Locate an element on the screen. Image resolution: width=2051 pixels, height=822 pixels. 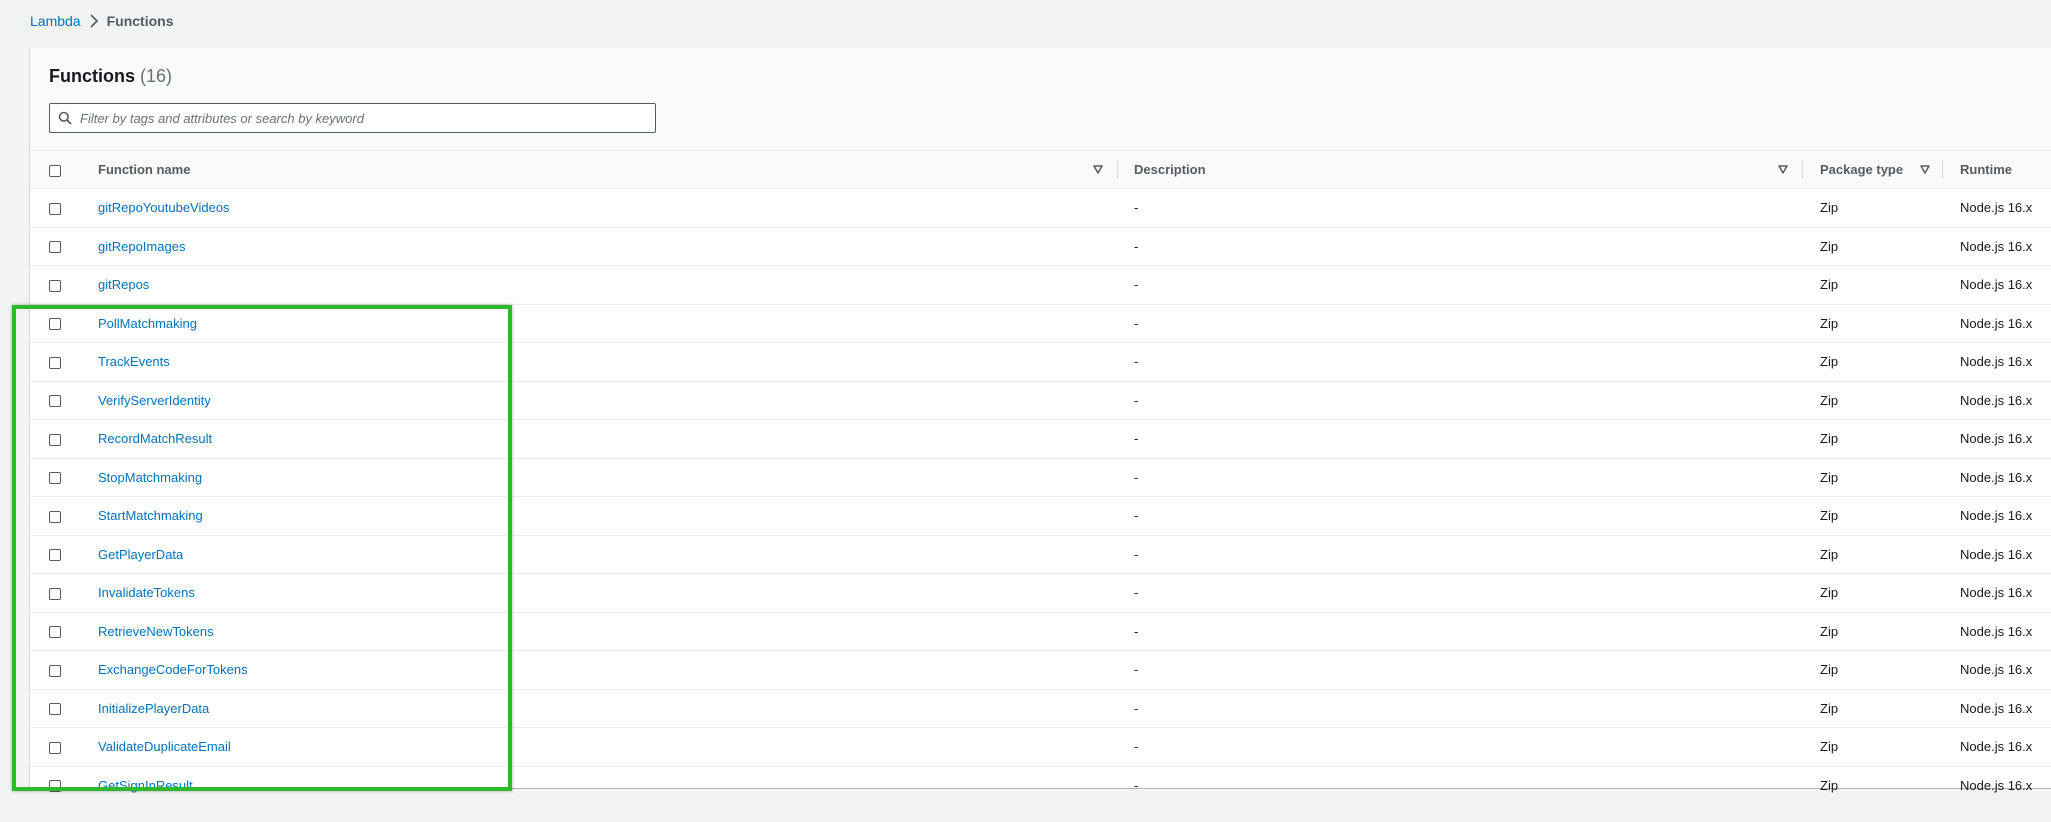
table-row: gitRepoImages - Zip Node.js 16.x is located at coordinates (1040, 246).